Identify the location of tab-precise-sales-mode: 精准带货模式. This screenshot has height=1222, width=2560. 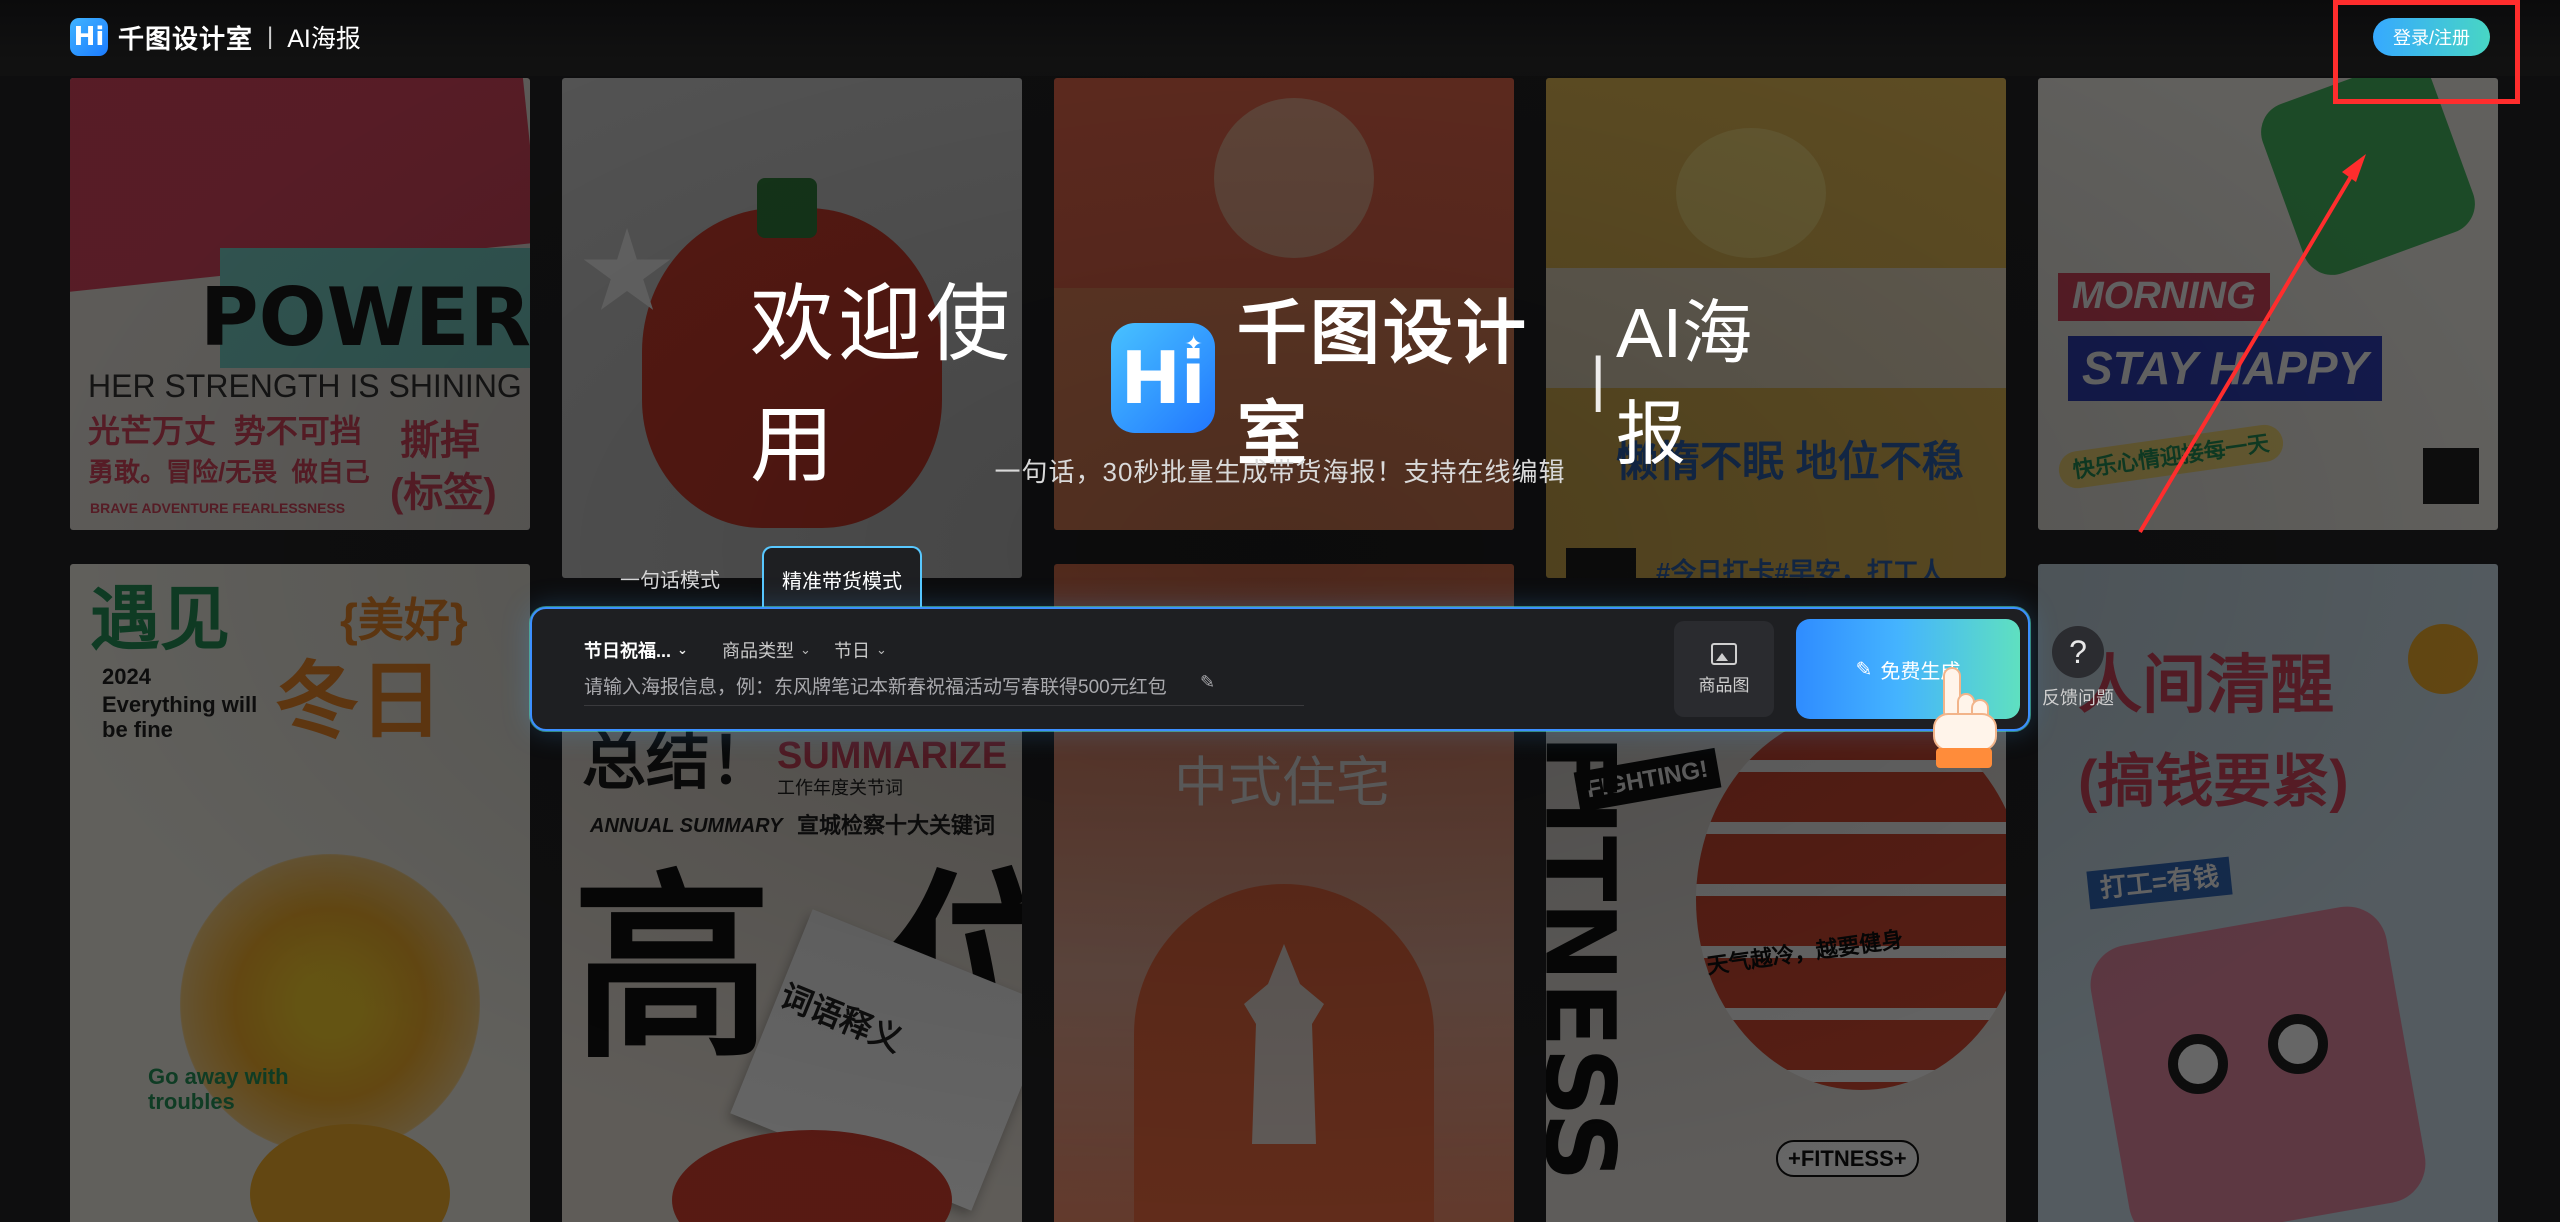
(842, 578).